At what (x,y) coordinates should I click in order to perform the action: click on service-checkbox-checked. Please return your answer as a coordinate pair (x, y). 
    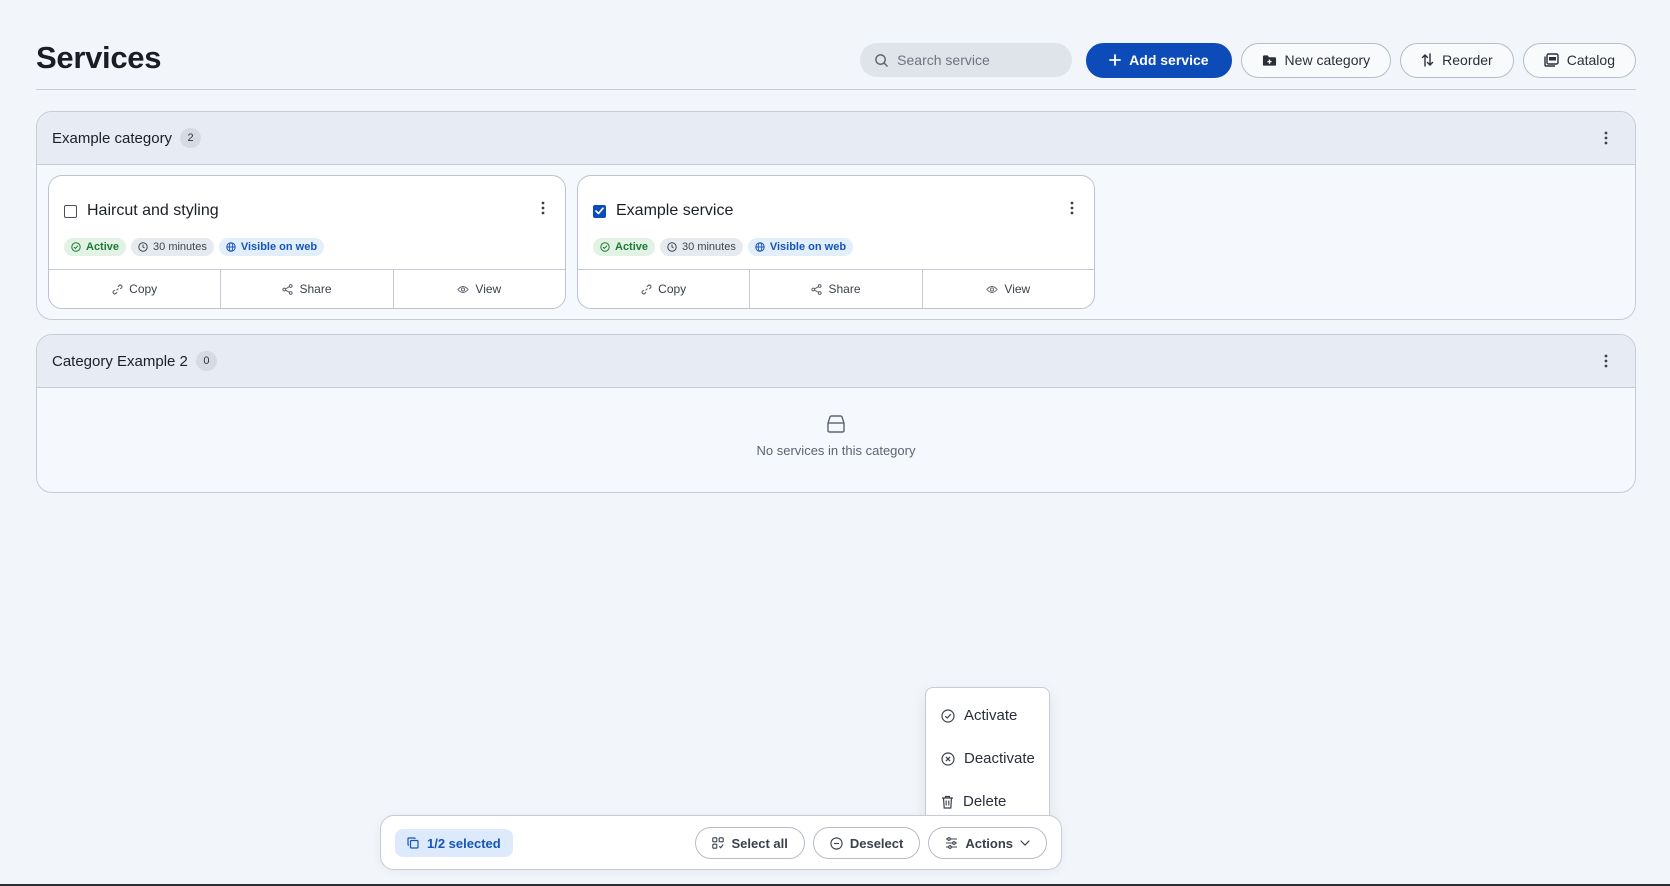
    Looking at the image, I should click on (599, 211).